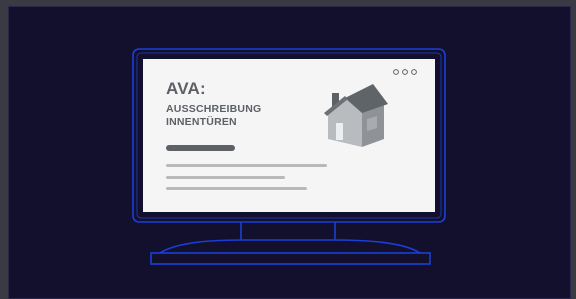 The height and width of the screenshot is (299, 576). What do you see at coordinates (290, 246) in the screenshot?
I see `monitor-stand` at bounding box center [290, 246].